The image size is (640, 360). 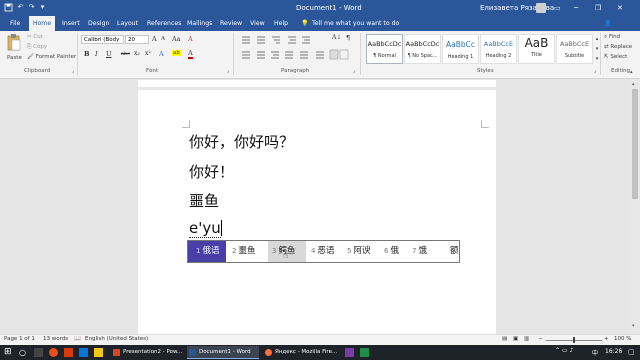 I want to click on style-heading-1: AaBbCc Heading 1, so click(x=460, y=49).